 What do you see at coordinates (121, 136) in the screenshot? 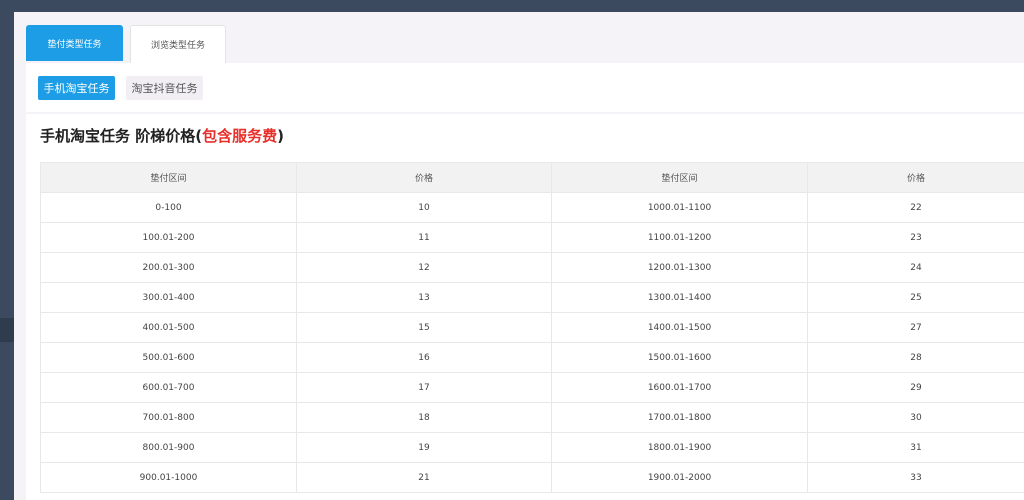
I see `title-text: 手机淘宝任务 阶梯价格(` at bounding box center [121, 136].